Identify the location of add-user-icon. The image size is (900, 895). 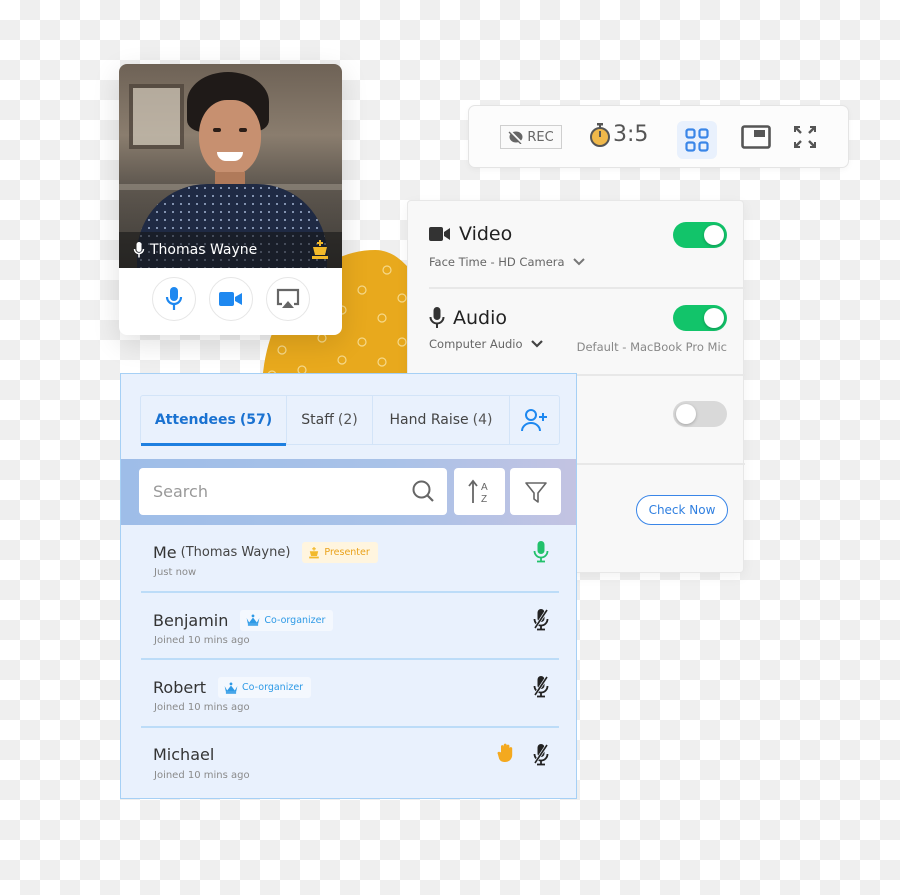
(533, 420).